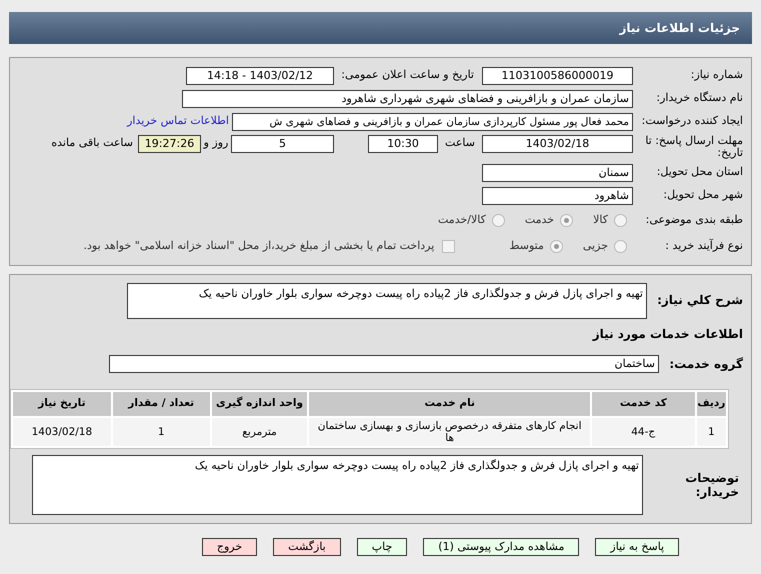 Image resolution: width=761 pixels, height=574 pixels. I want to click on action-button: چاپ, so click(382, 547).